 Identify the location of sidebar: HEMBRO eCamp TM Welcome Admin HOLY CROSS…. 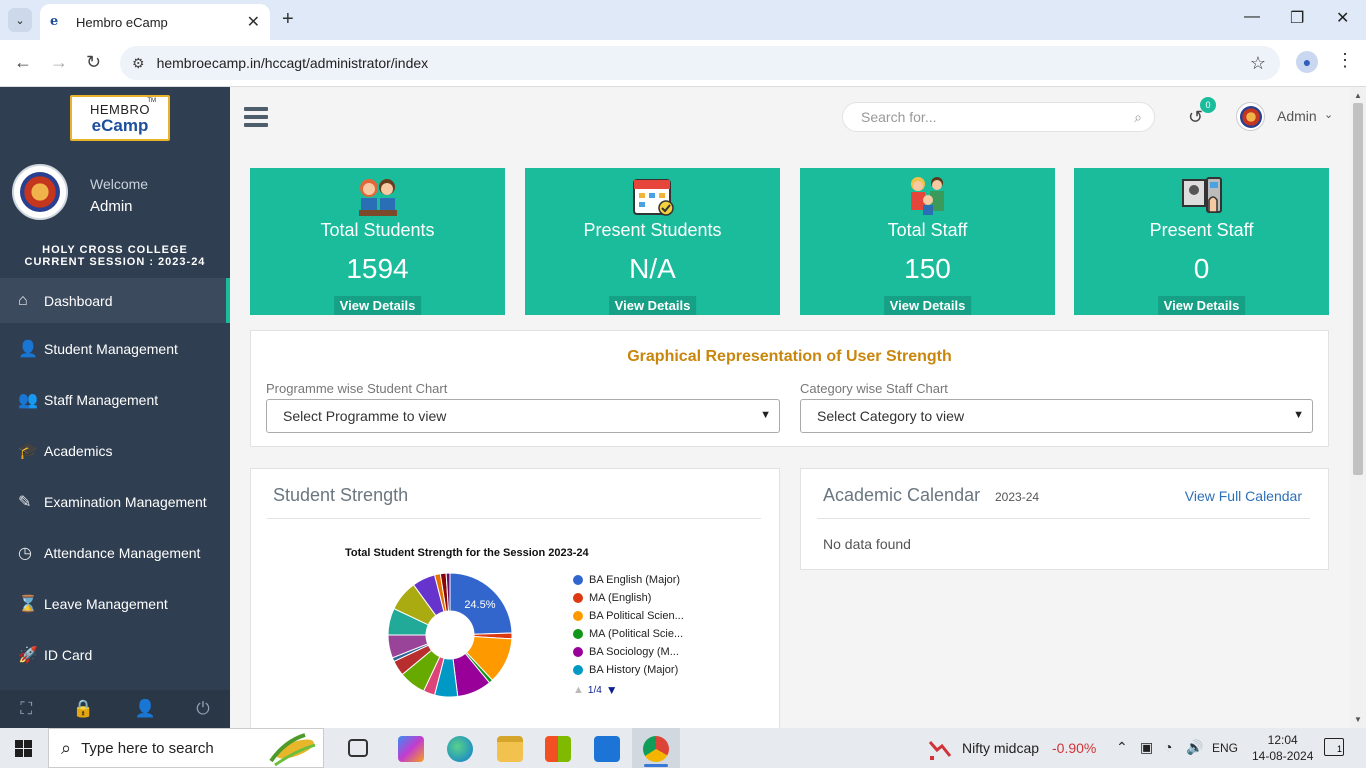
(115, 407).